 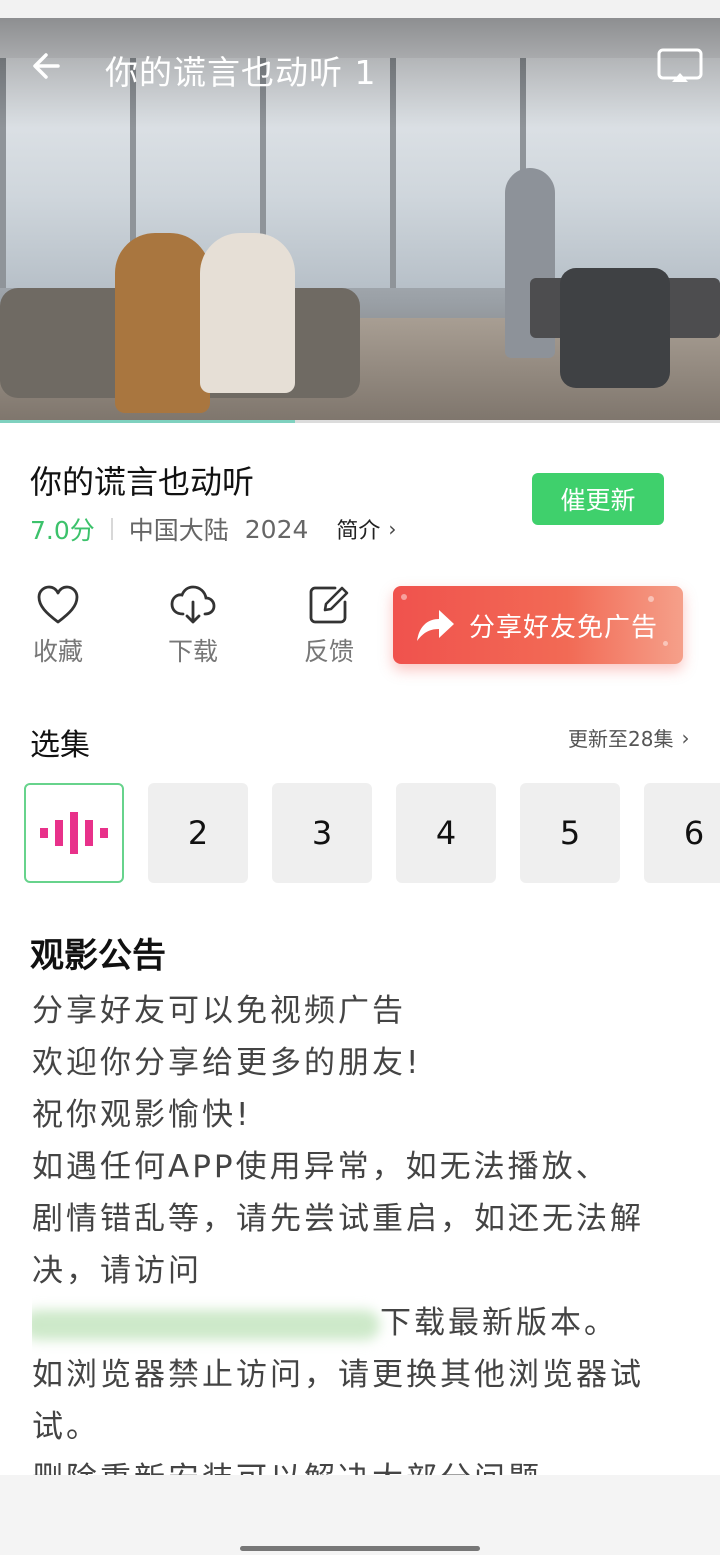 What do you see at coordinates (615, 328) in the screenshot?
I see `scene-chair` at bounding box center [615, 328].